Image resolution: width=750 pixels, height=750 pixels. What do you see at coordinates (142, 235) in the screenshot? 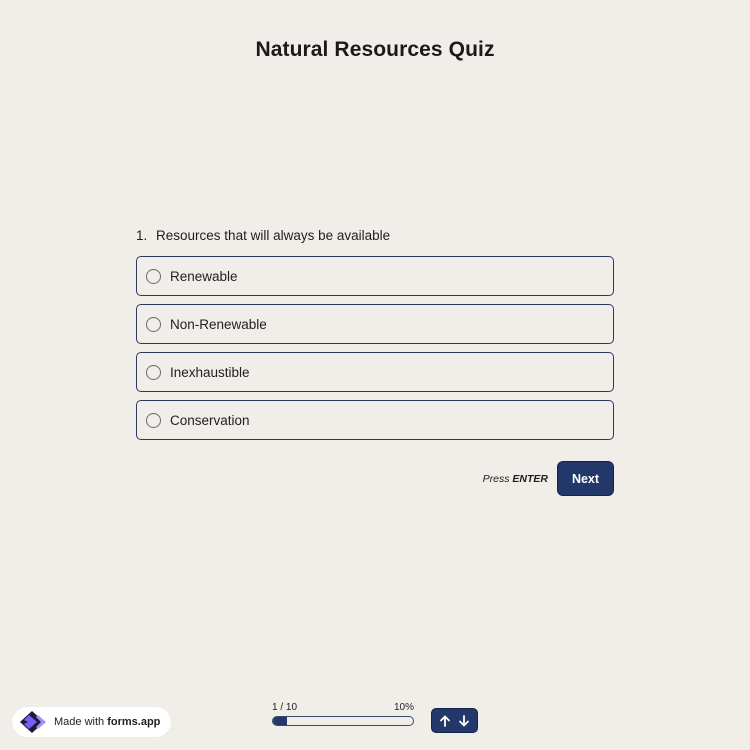
I see `question-number: 1.` at bounding box center [142, 235].